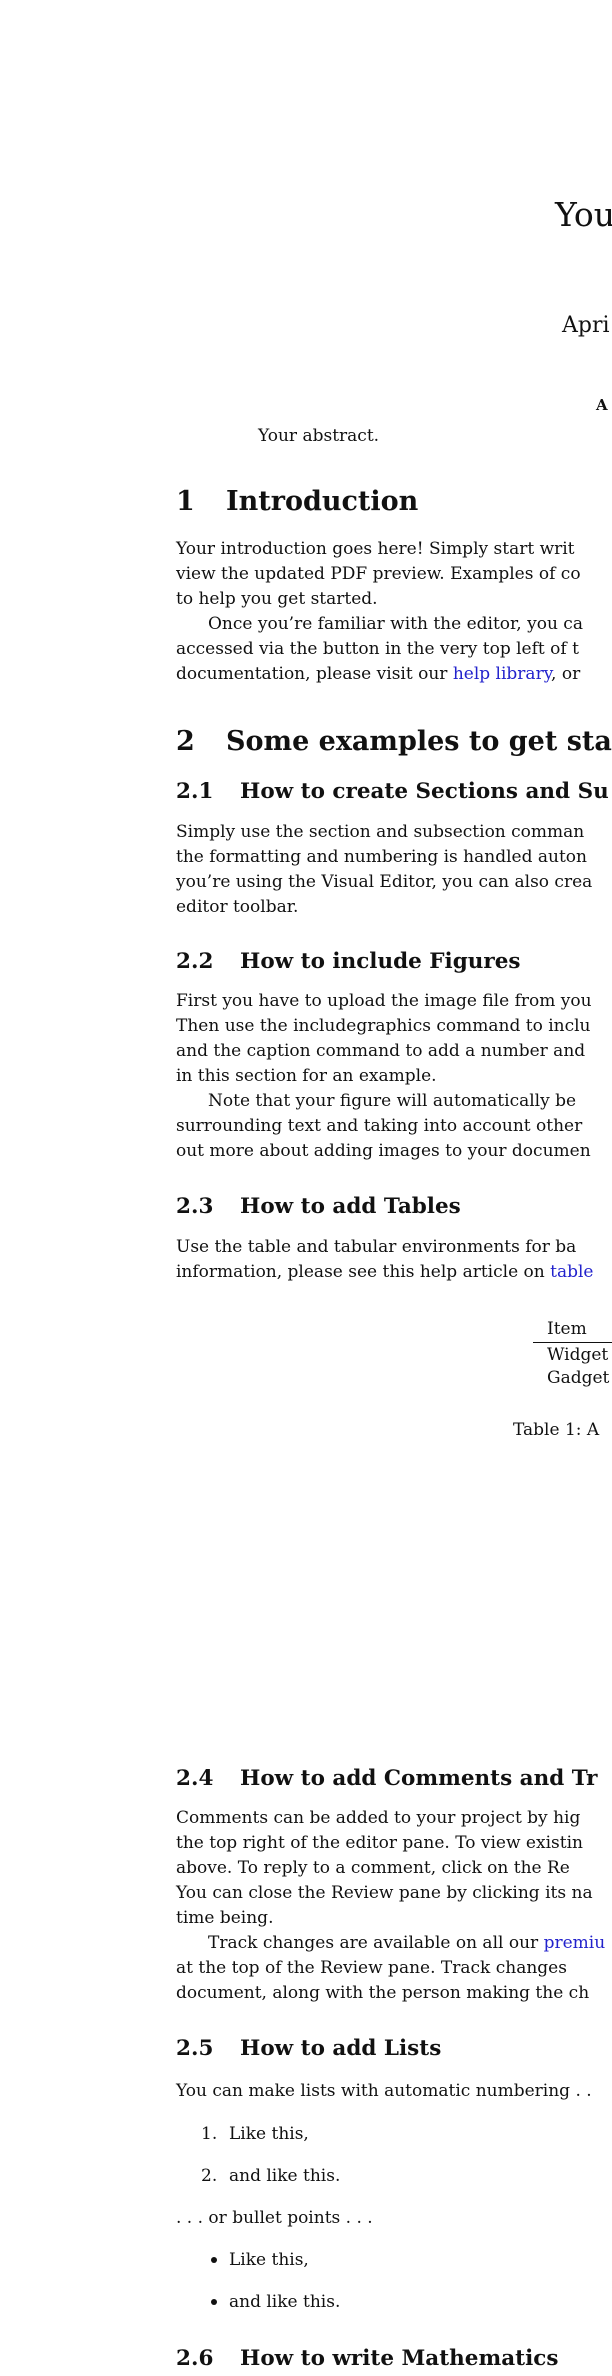  I want to click on subsection-number: 2.1, so click(195, 791).